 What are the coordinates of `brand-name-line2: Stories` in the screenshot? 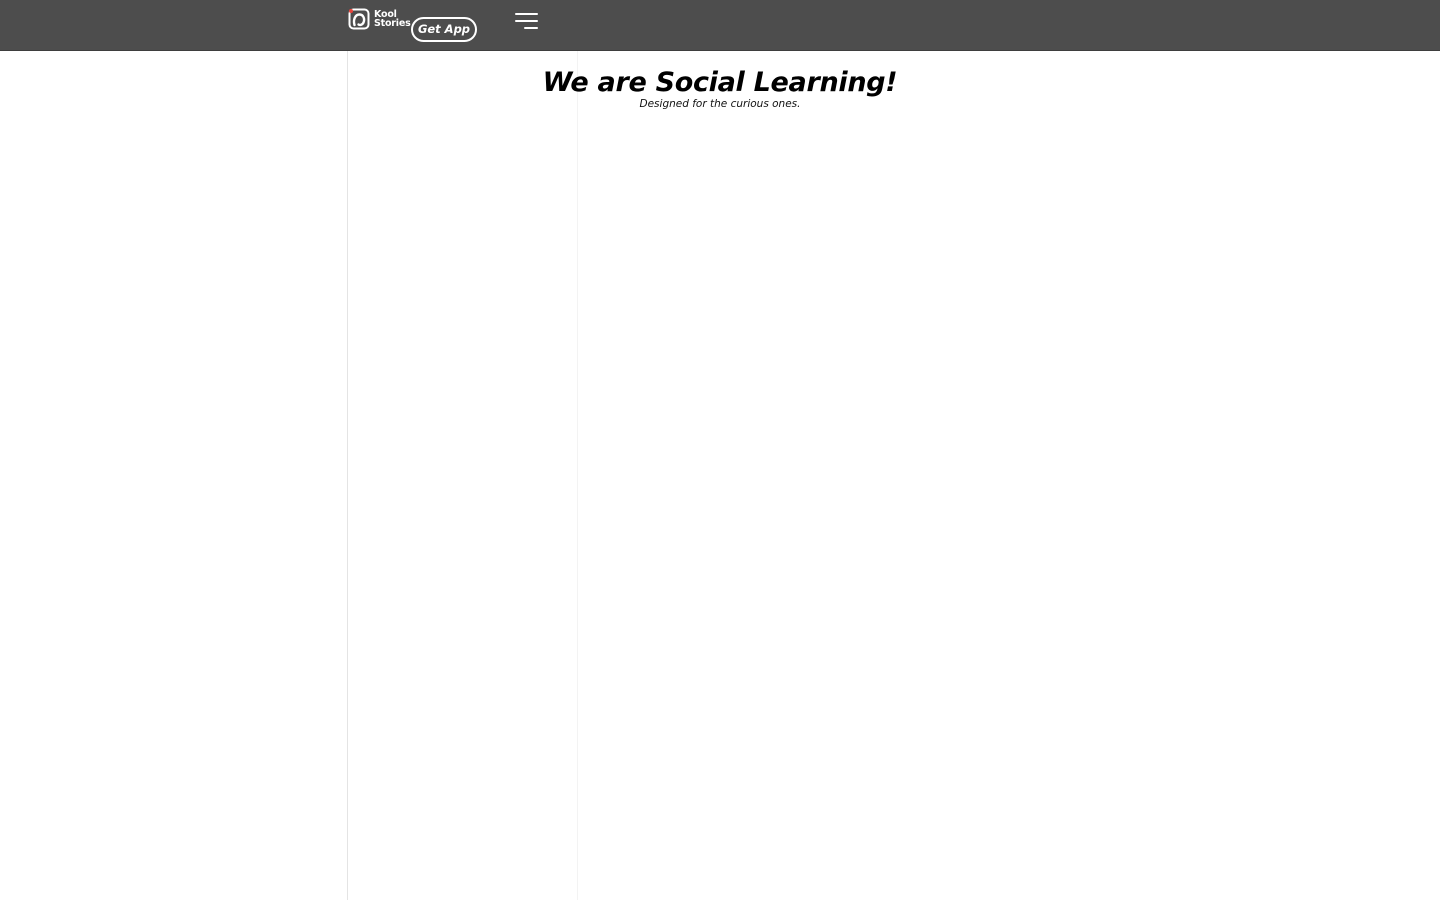 It's located at (392, 23).